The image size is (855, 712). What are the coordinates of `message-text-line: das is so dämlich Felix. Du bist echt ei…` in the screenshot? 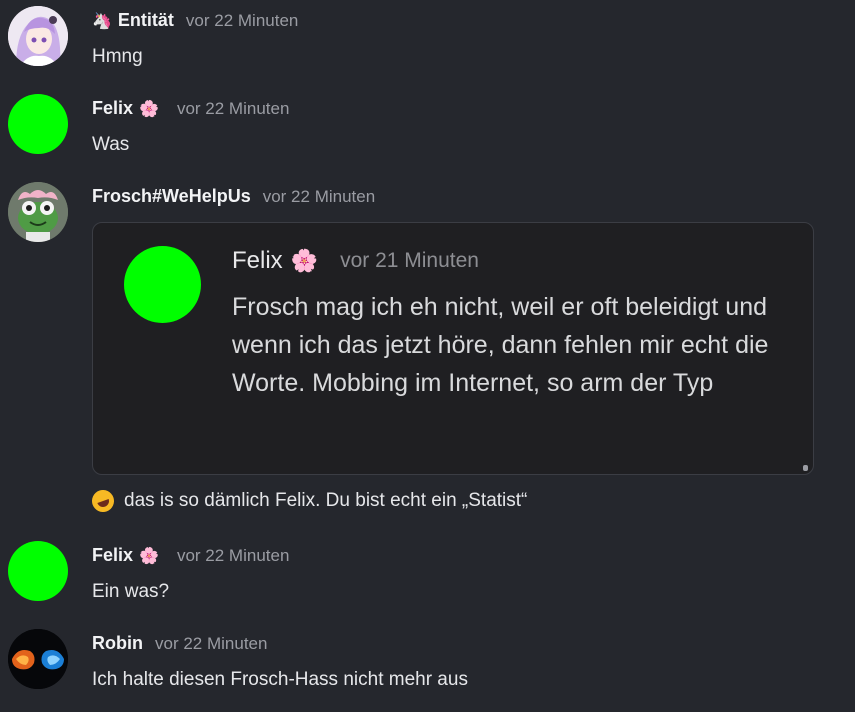 It's located at (308, 501).